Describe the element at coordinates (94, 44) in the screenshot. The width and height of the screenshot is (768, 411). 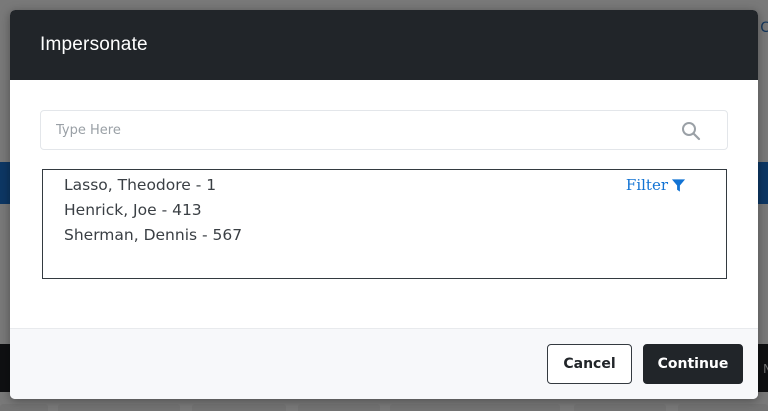
I see `dialog-title: Impersonate` at that location.